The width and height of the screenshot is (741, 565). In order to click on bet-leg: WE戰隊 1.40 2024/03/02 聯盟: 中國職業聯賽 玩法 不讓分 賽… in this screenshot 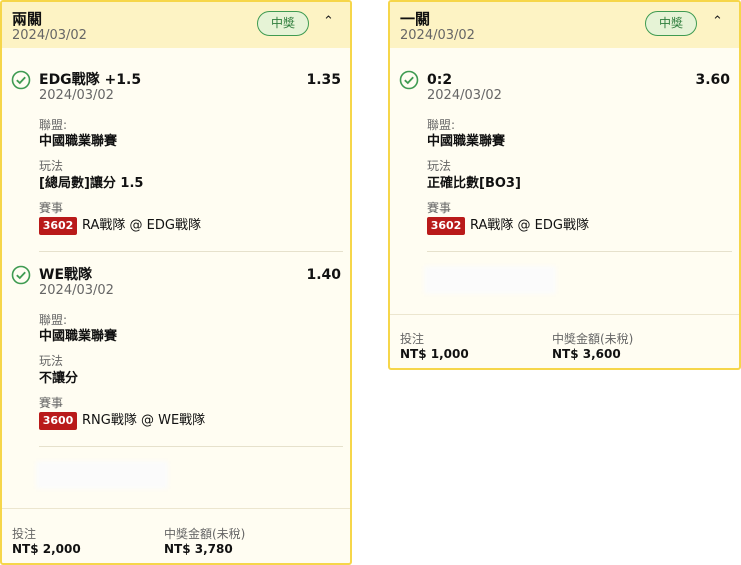, I will do `click(176, 350)`.